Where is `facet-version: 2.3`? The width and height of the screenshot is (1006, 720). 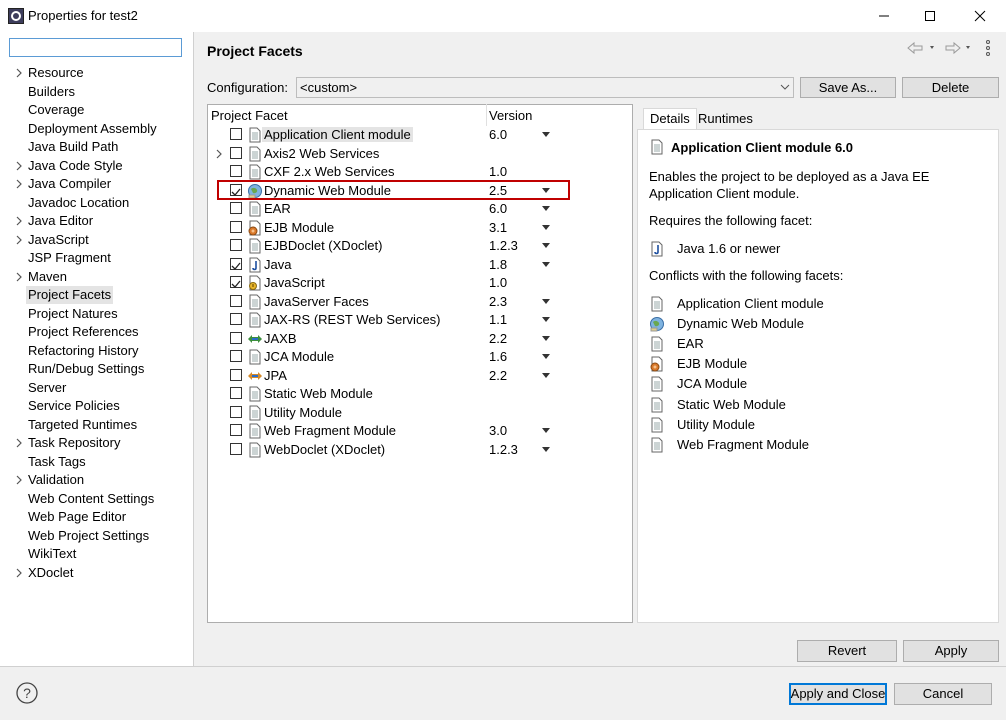
facet-version: 2.3 is located at coordinates (498, 301).